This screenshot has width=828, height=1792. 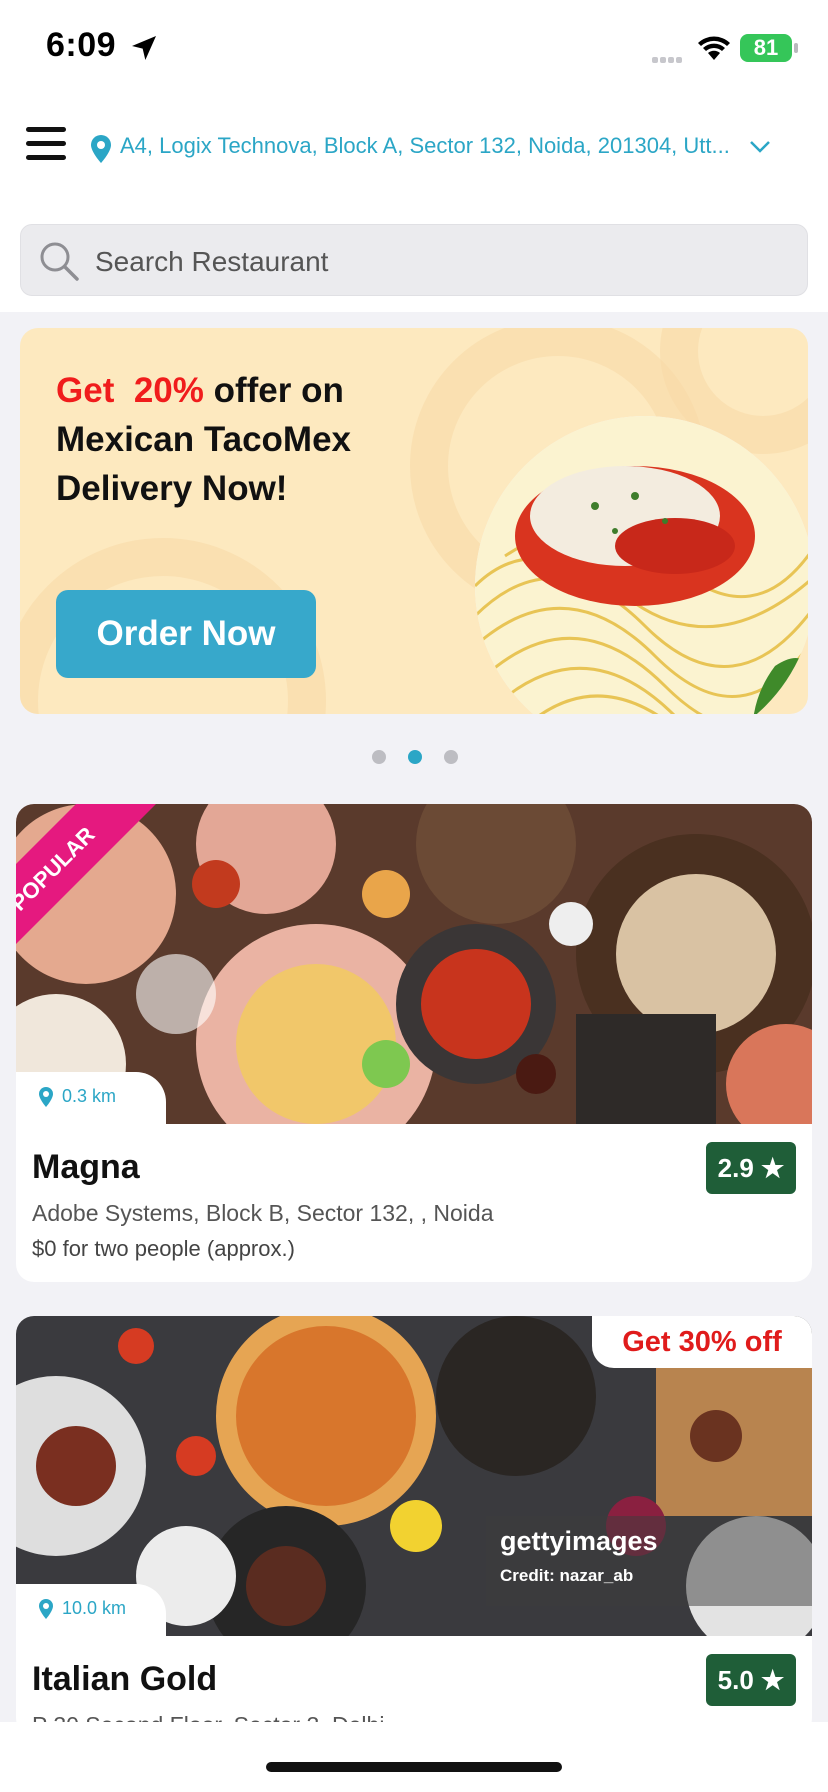 What do you see at coordinates (46, 146) in the screenshot?
I see `menu-button` at bounding box center [46, 146].